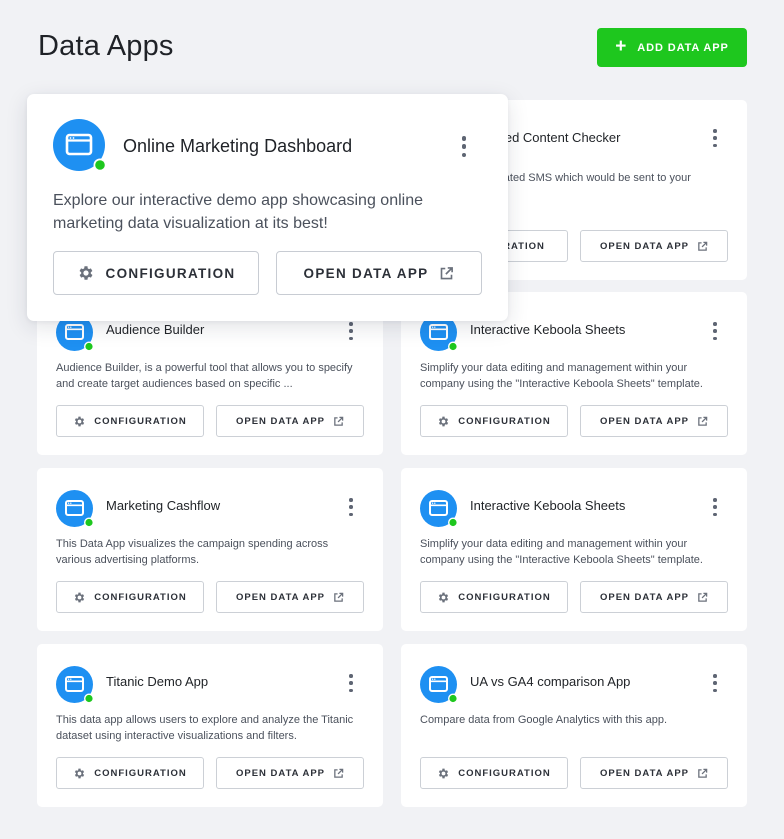  What do you see at coordinates (621, 46) in the screenshot?
I see `plus-icon: +` at bounding box center [621, 46].